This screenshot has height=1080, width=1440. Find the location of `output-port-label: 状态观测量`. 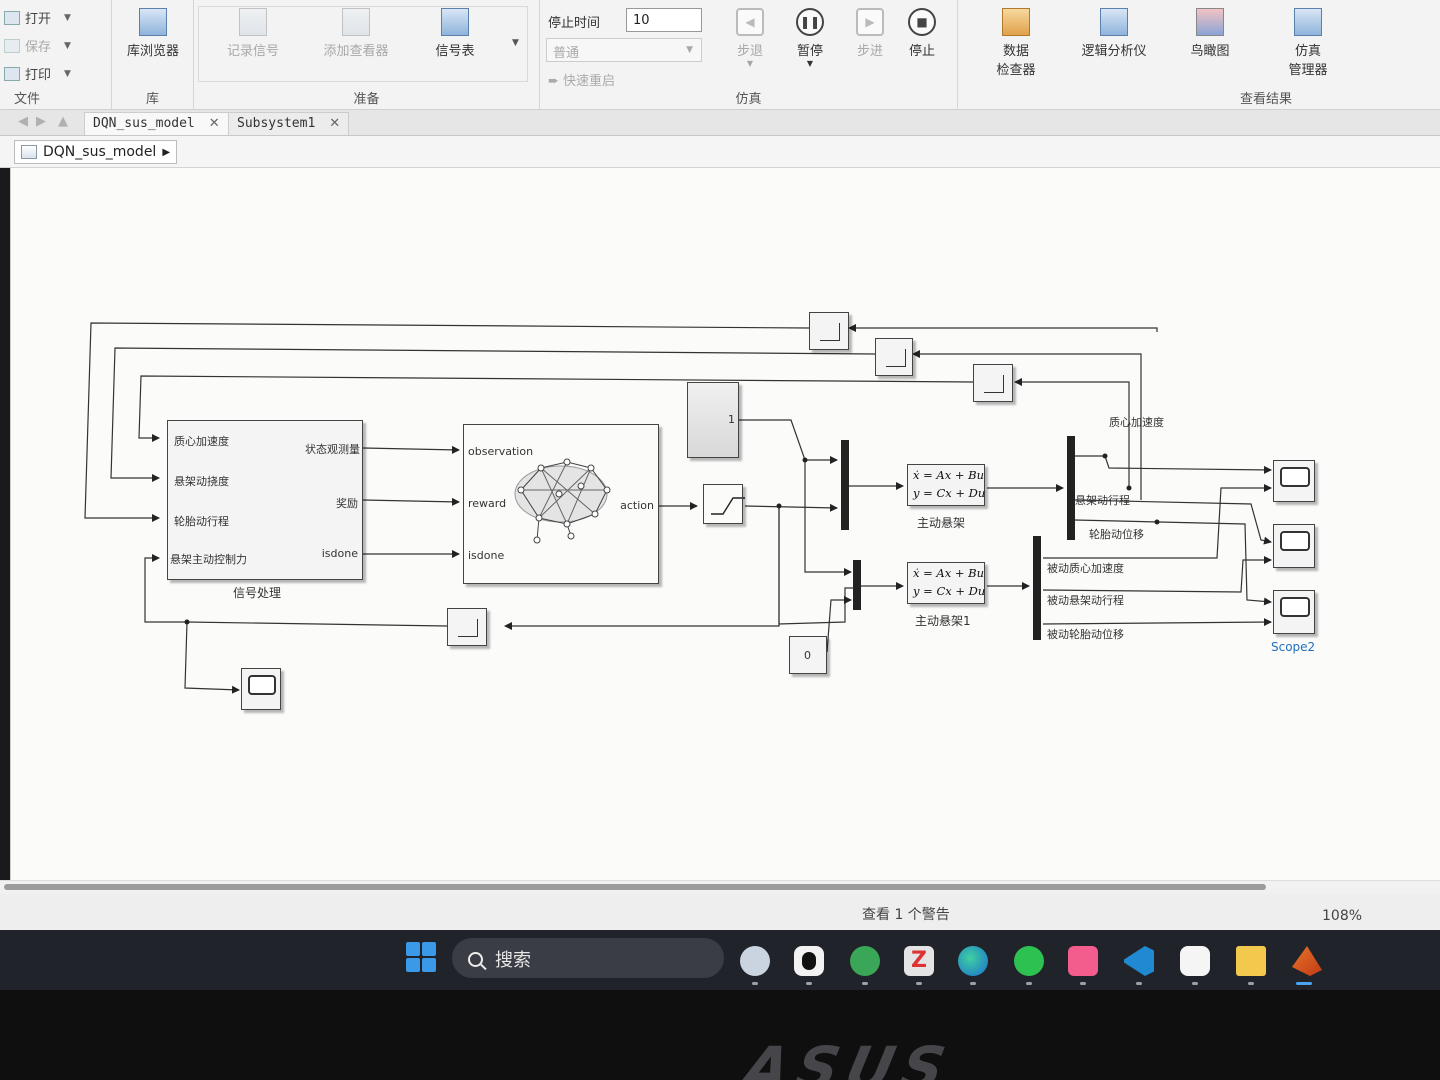

output-port-label: 状态观测量 is located at coordinates (332, 449).